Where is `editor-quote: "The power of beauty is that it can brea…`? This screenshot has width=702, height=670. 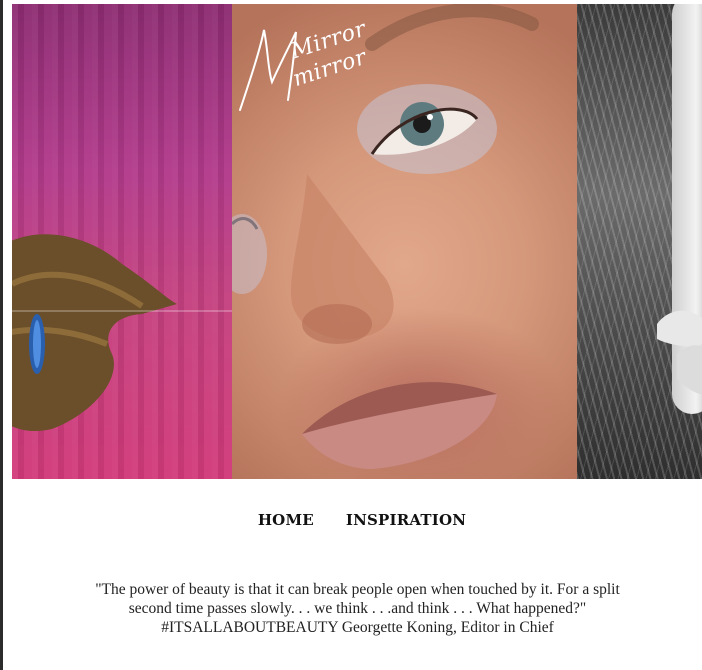
editor-quote: "The power of beauty is that it can brea… is located at coordinates (357, 608).